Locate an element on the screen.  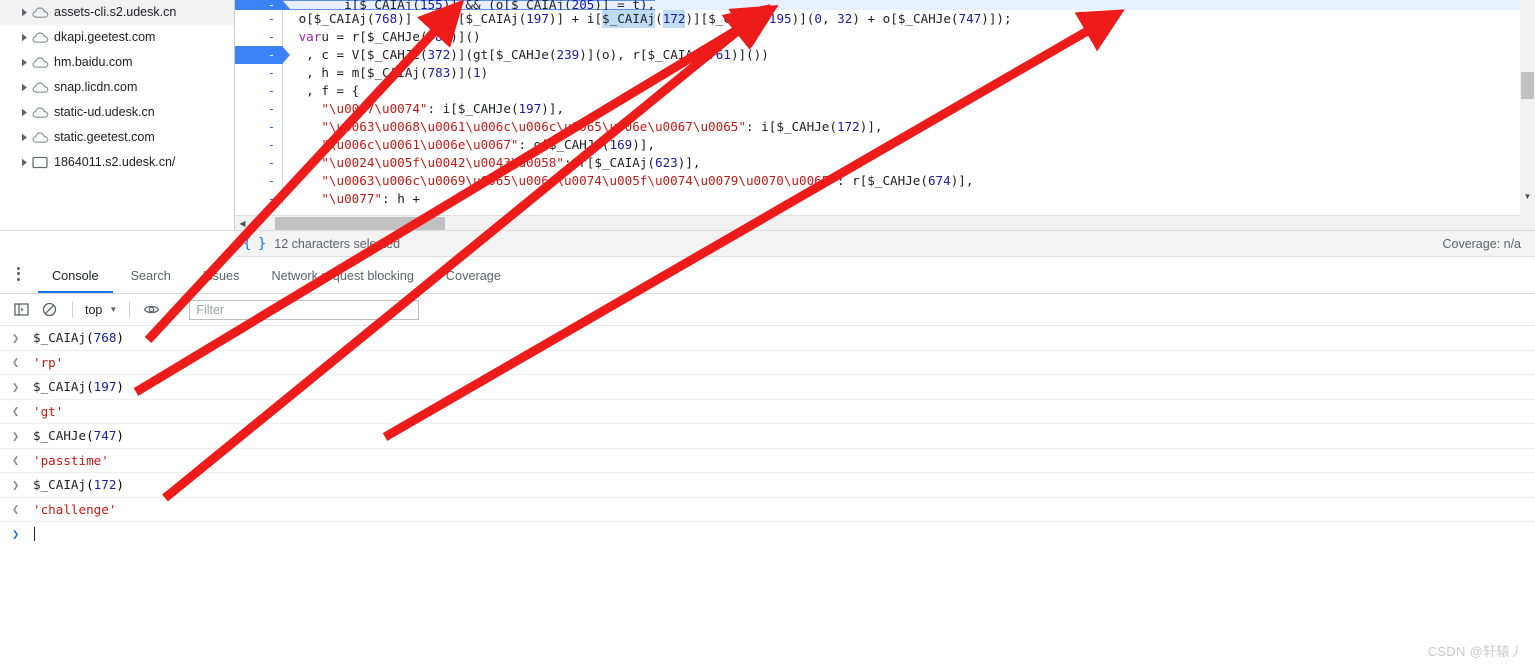
tree-item-3: snap.licdn.com is located at coordinates (117, 87).